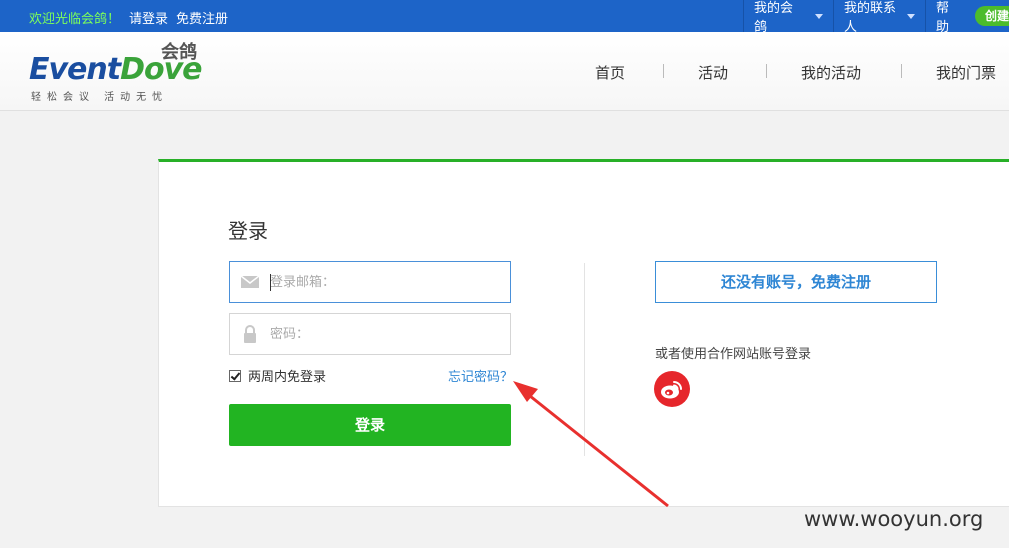  What do you see at coordinates (250, 281) in the screenshot?
I see `mail-icon` at bounding box center [250, 281].